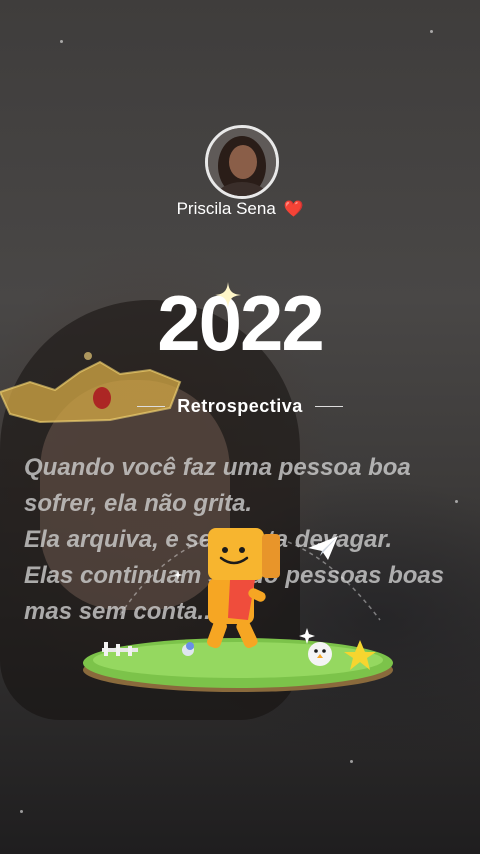  What do you see at coordinates (217, 467) in the screenshot?
I see `quote-line: Quando você faz uma pessoa boa` at bounding box center [217, 467].